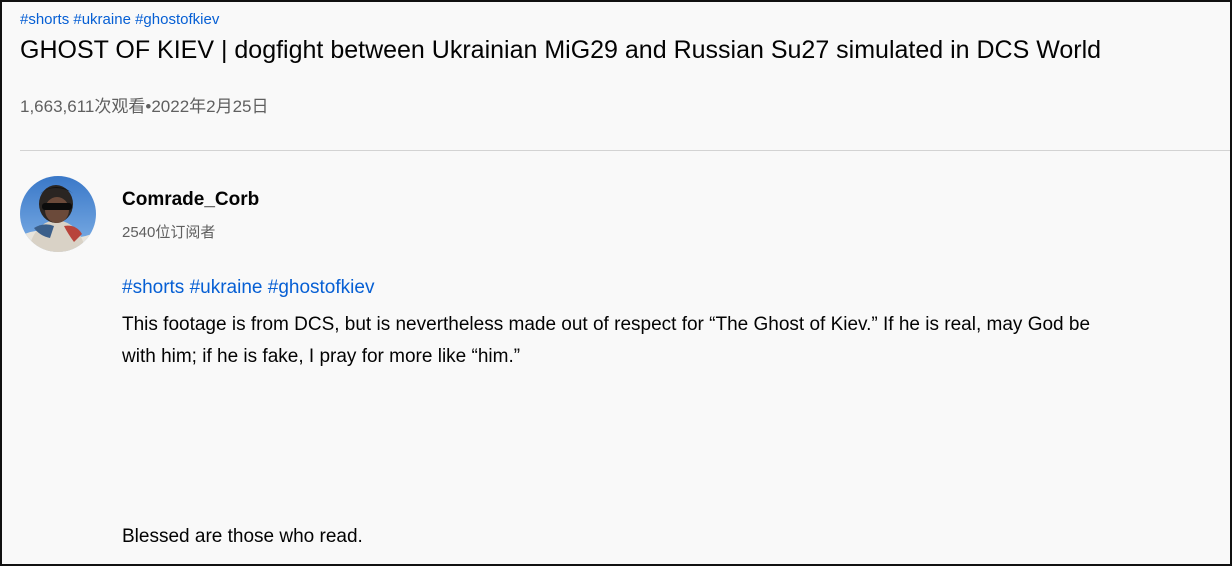 The height and width of the screenshot is (566, 1232). Describe the element at coordinates (242, 536) in the screenshot. I see `description-closing: Blessed are those who read.` at that location.